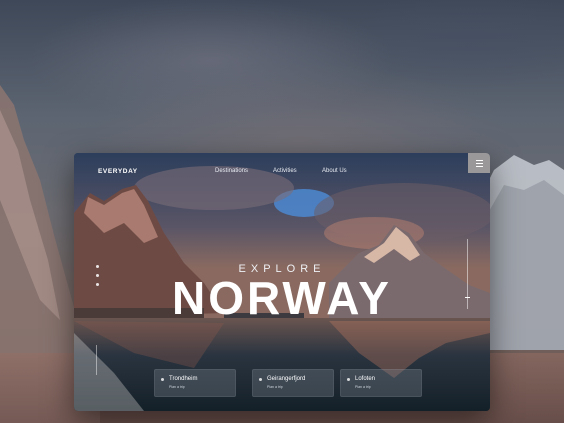 The image size is (564, 423). I want to click on slide-progress-line, so click(467, 274).